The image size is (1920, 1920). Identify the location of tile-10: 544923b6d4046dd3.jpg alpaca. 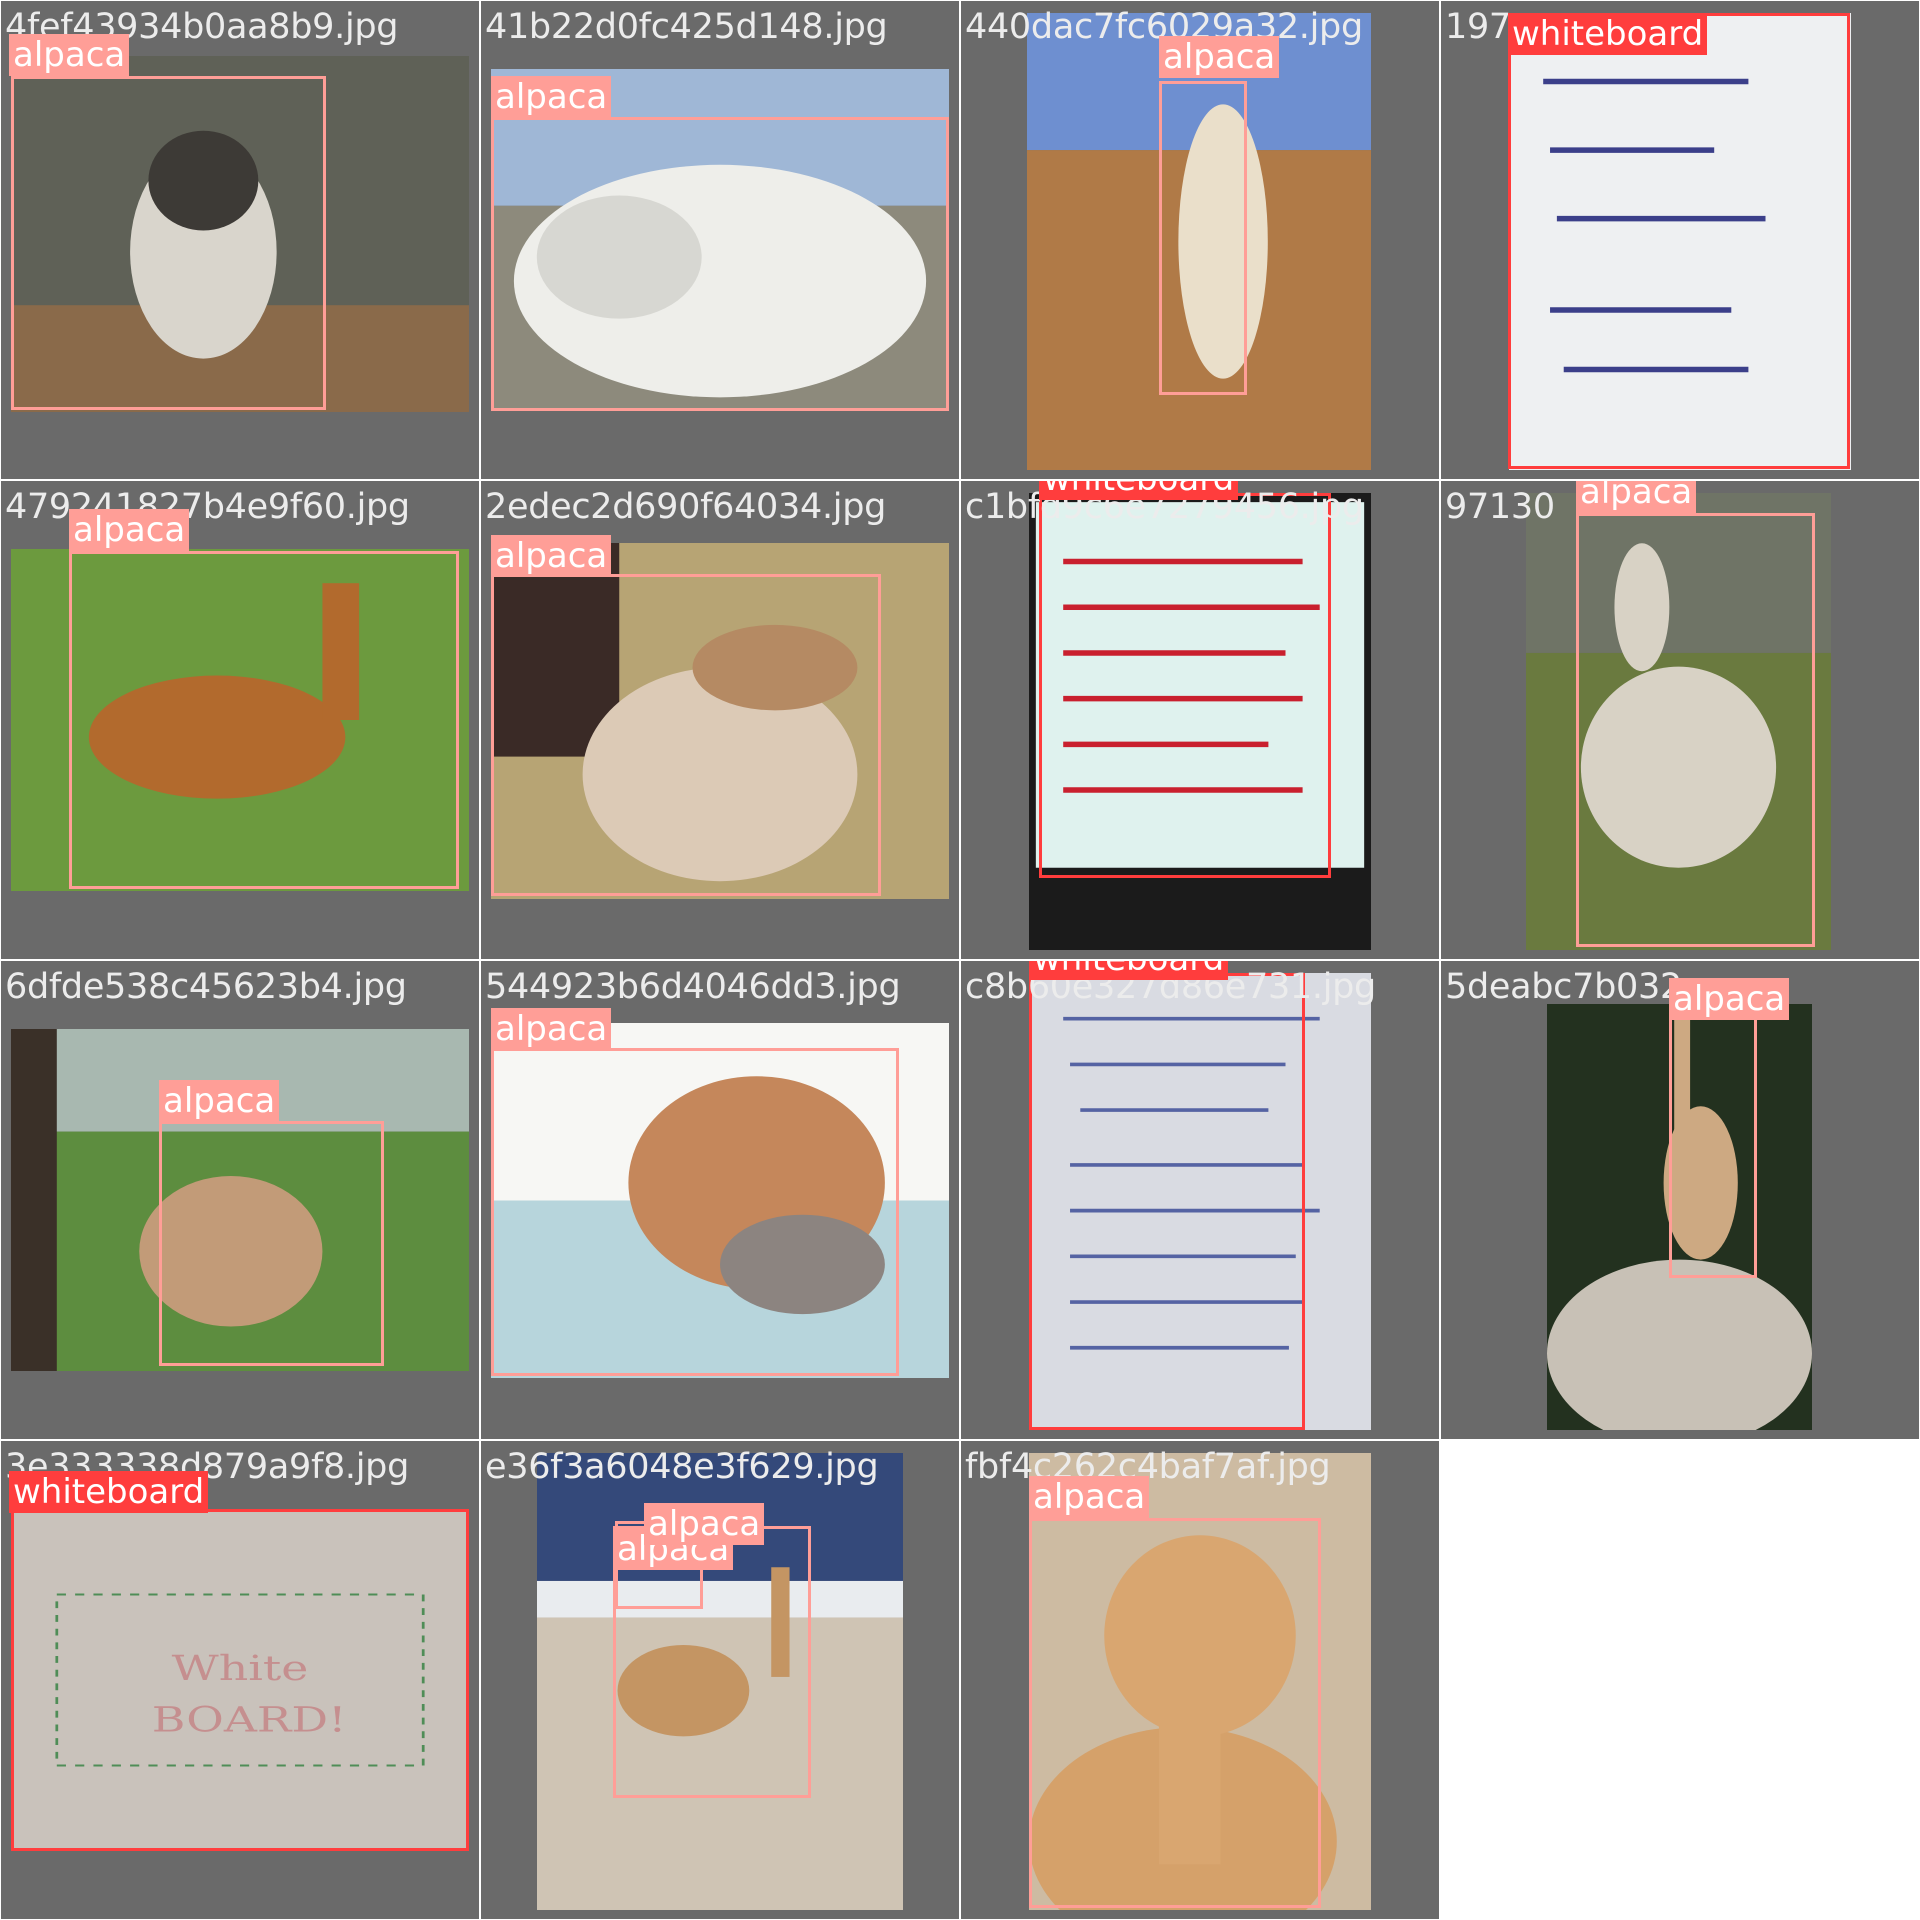
(720, 1200).